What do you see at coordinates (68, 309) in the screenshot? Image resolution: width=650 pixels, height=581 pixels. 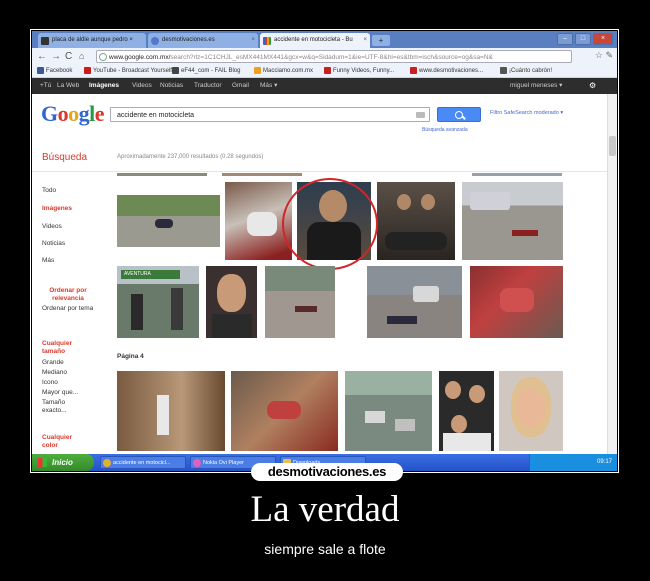 I see `sort-option: Ordenar por tema` at bounding box center [68, 309].